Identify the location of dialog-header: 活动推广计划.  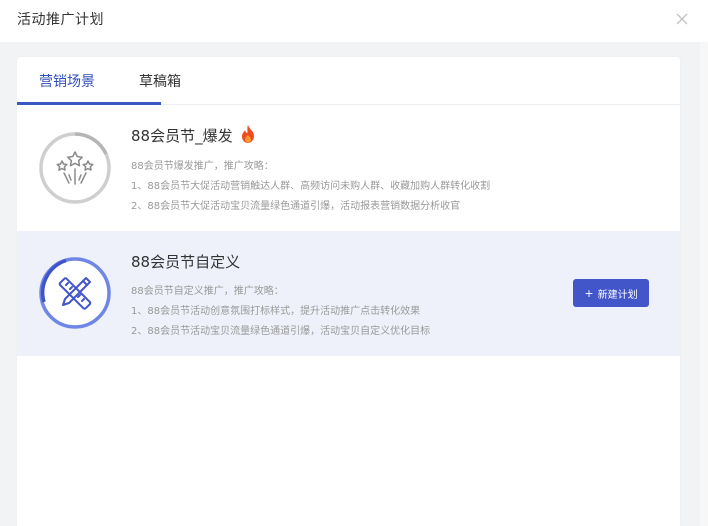
(354, 21).